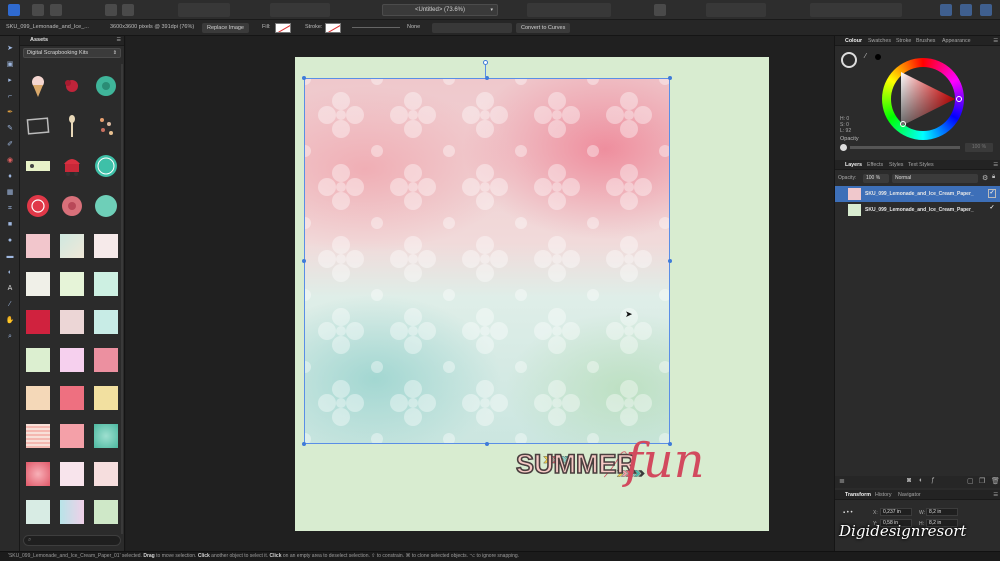 This screenshot has height=561, width=1000. What do you see at coordinates (10, 337) in the screenshot?
I see `zoom-tool-icon: ⌕` at bounding box center [10, 337].